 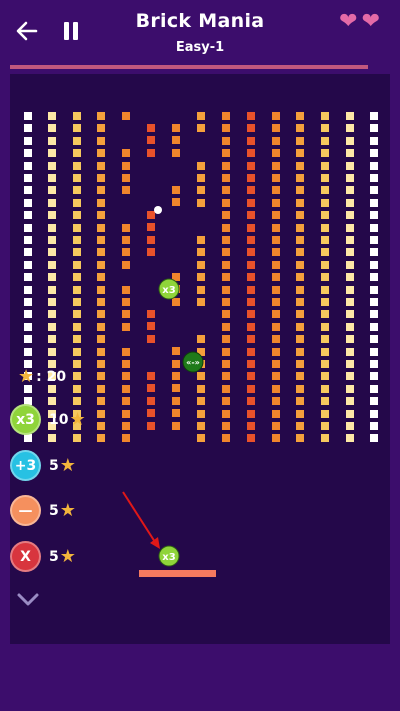 What do you see at coordinates (43, 556) in the screenshot?
I see `powerup-destroy: X 5 ★` at bounding box center [43, 556].